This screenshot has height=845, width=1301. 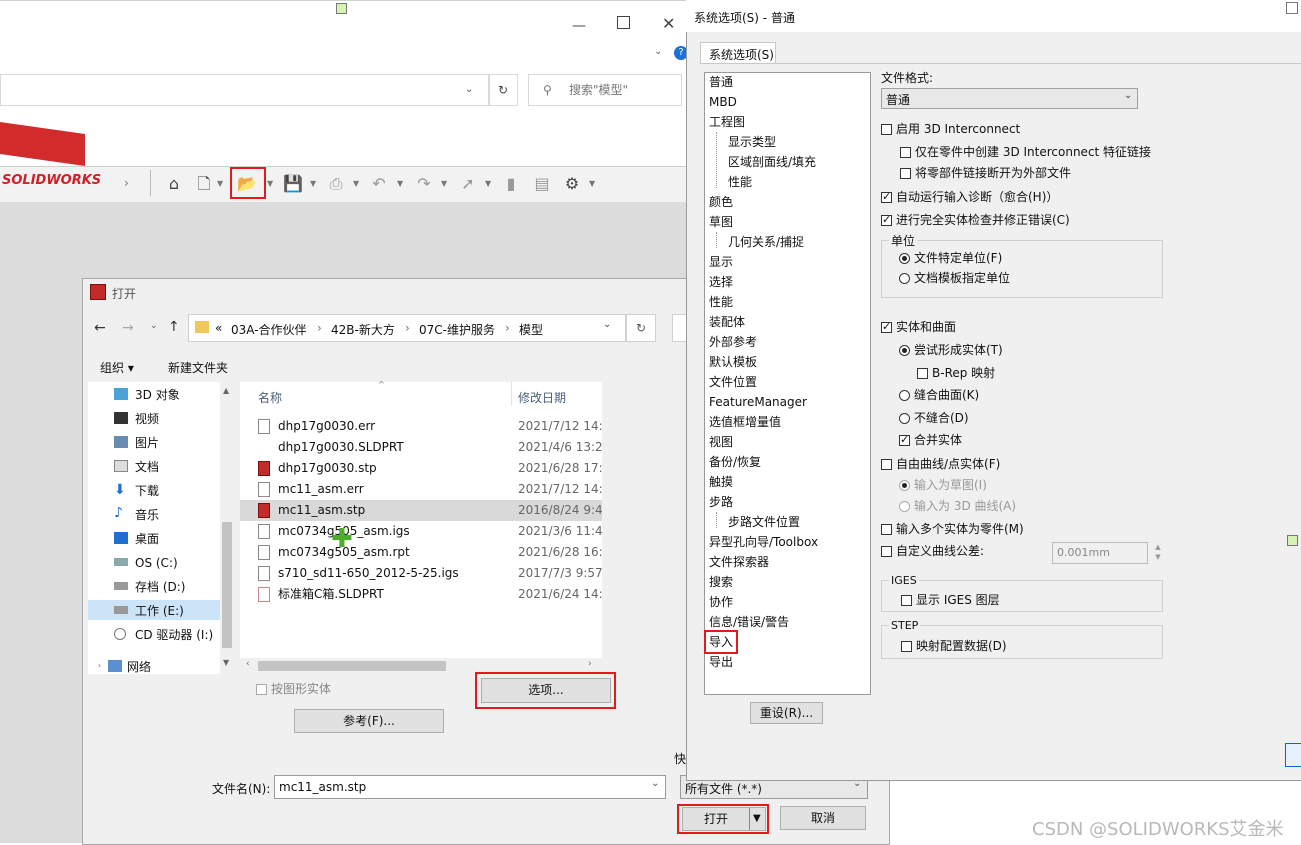 What do you see at coordinates (470, 787) in the screenshot?
I see `filename-input: mc11_asm.stp ⌄` at bounding box center [470, 787].